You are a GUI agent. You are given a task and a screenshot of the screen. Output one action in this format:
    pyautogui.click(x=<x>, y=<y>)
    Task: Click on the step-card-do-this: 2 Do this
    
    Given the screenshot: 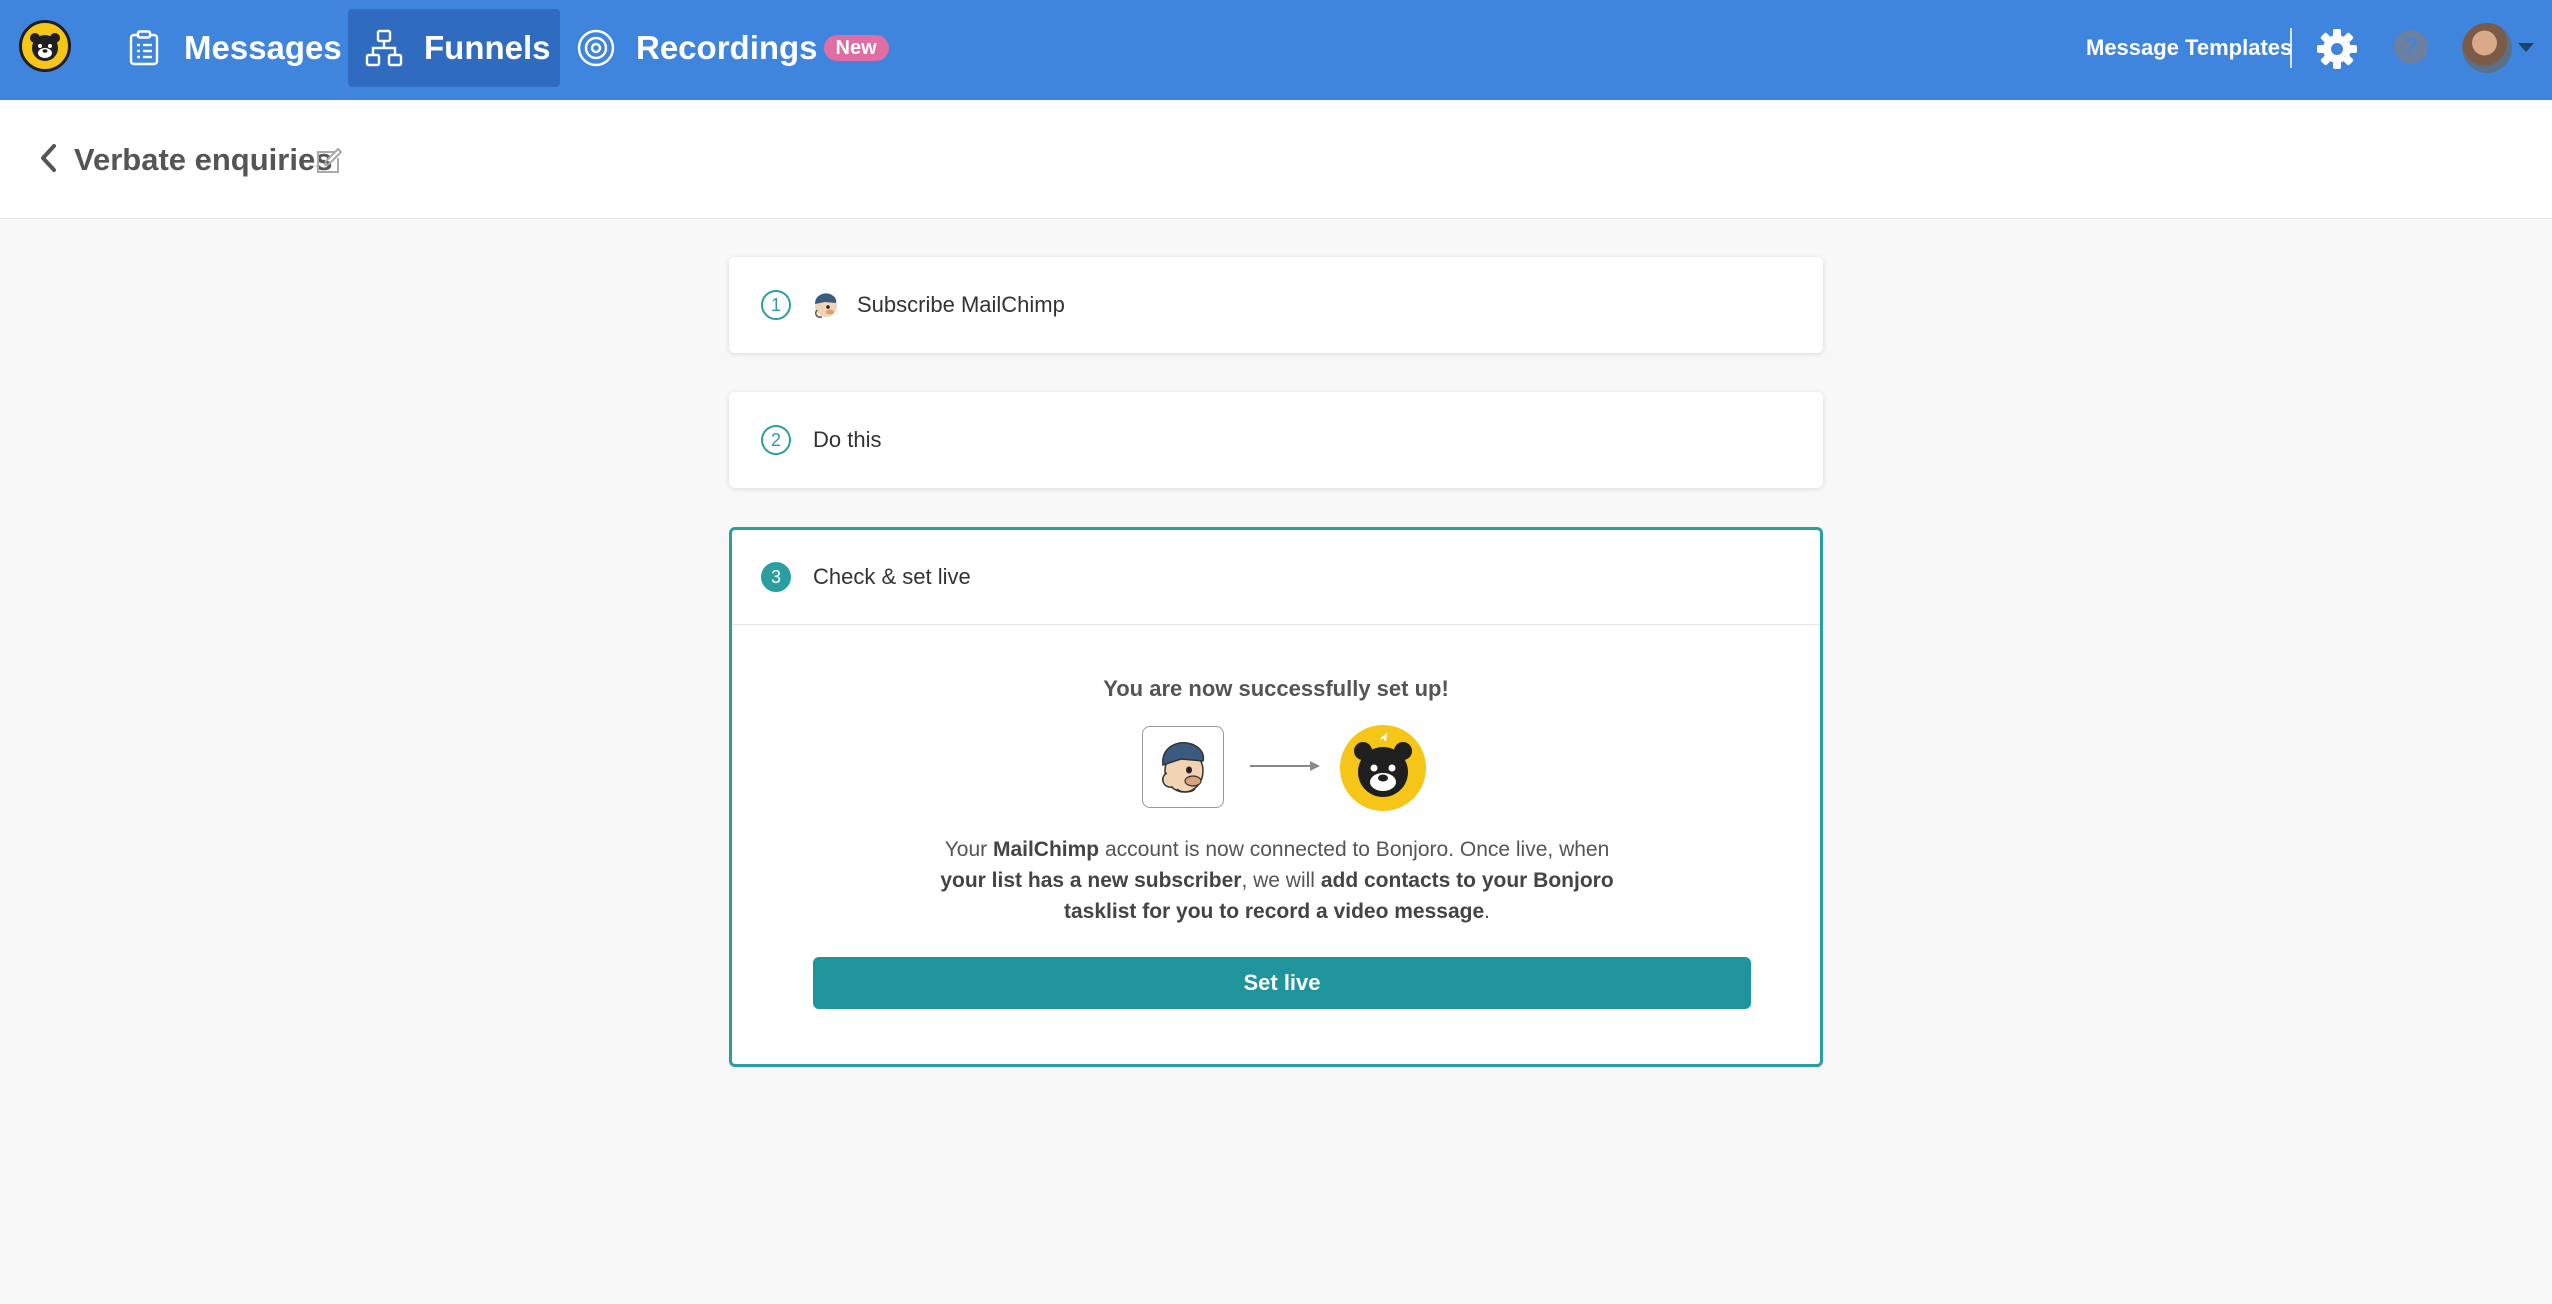 What is the action you would take?
    pyautogui.click(x=1276, y=440)
    